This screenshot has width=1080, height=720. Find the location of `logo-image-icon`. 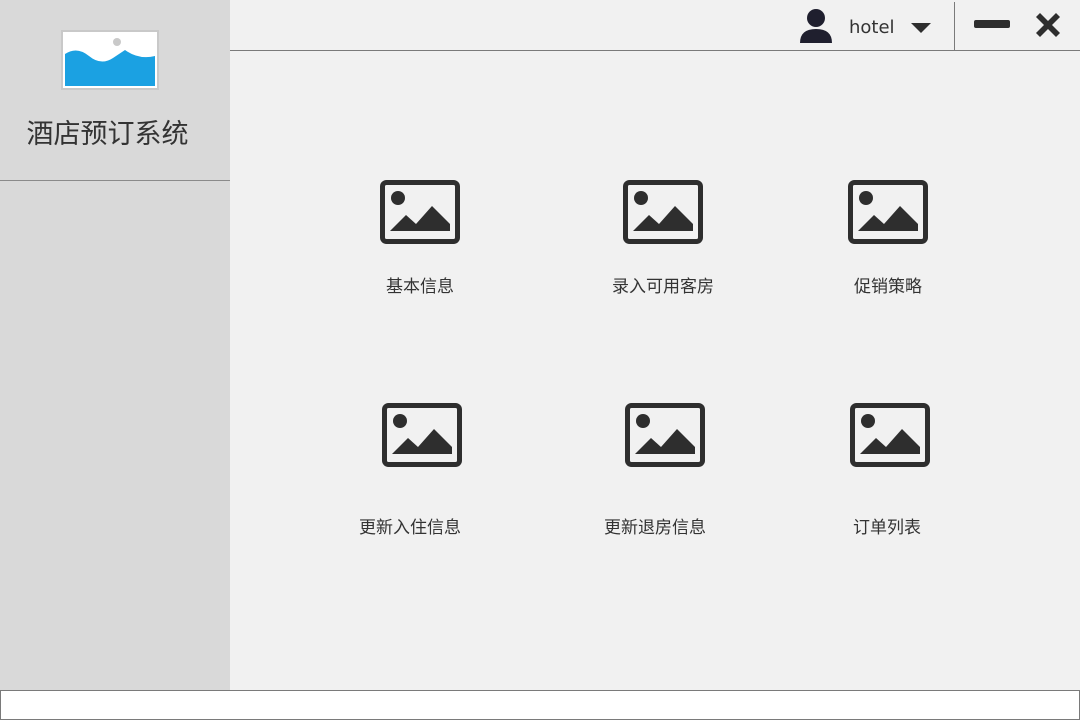

logo-image-icon is located at coordinates (110, 60).